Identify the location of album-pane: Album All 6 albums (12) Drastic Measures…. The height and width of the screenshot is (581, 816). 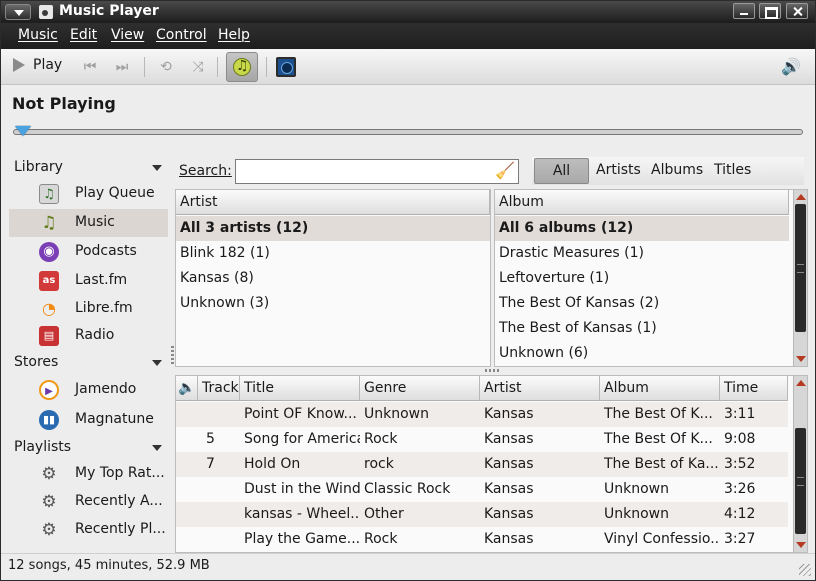
(651, 278).